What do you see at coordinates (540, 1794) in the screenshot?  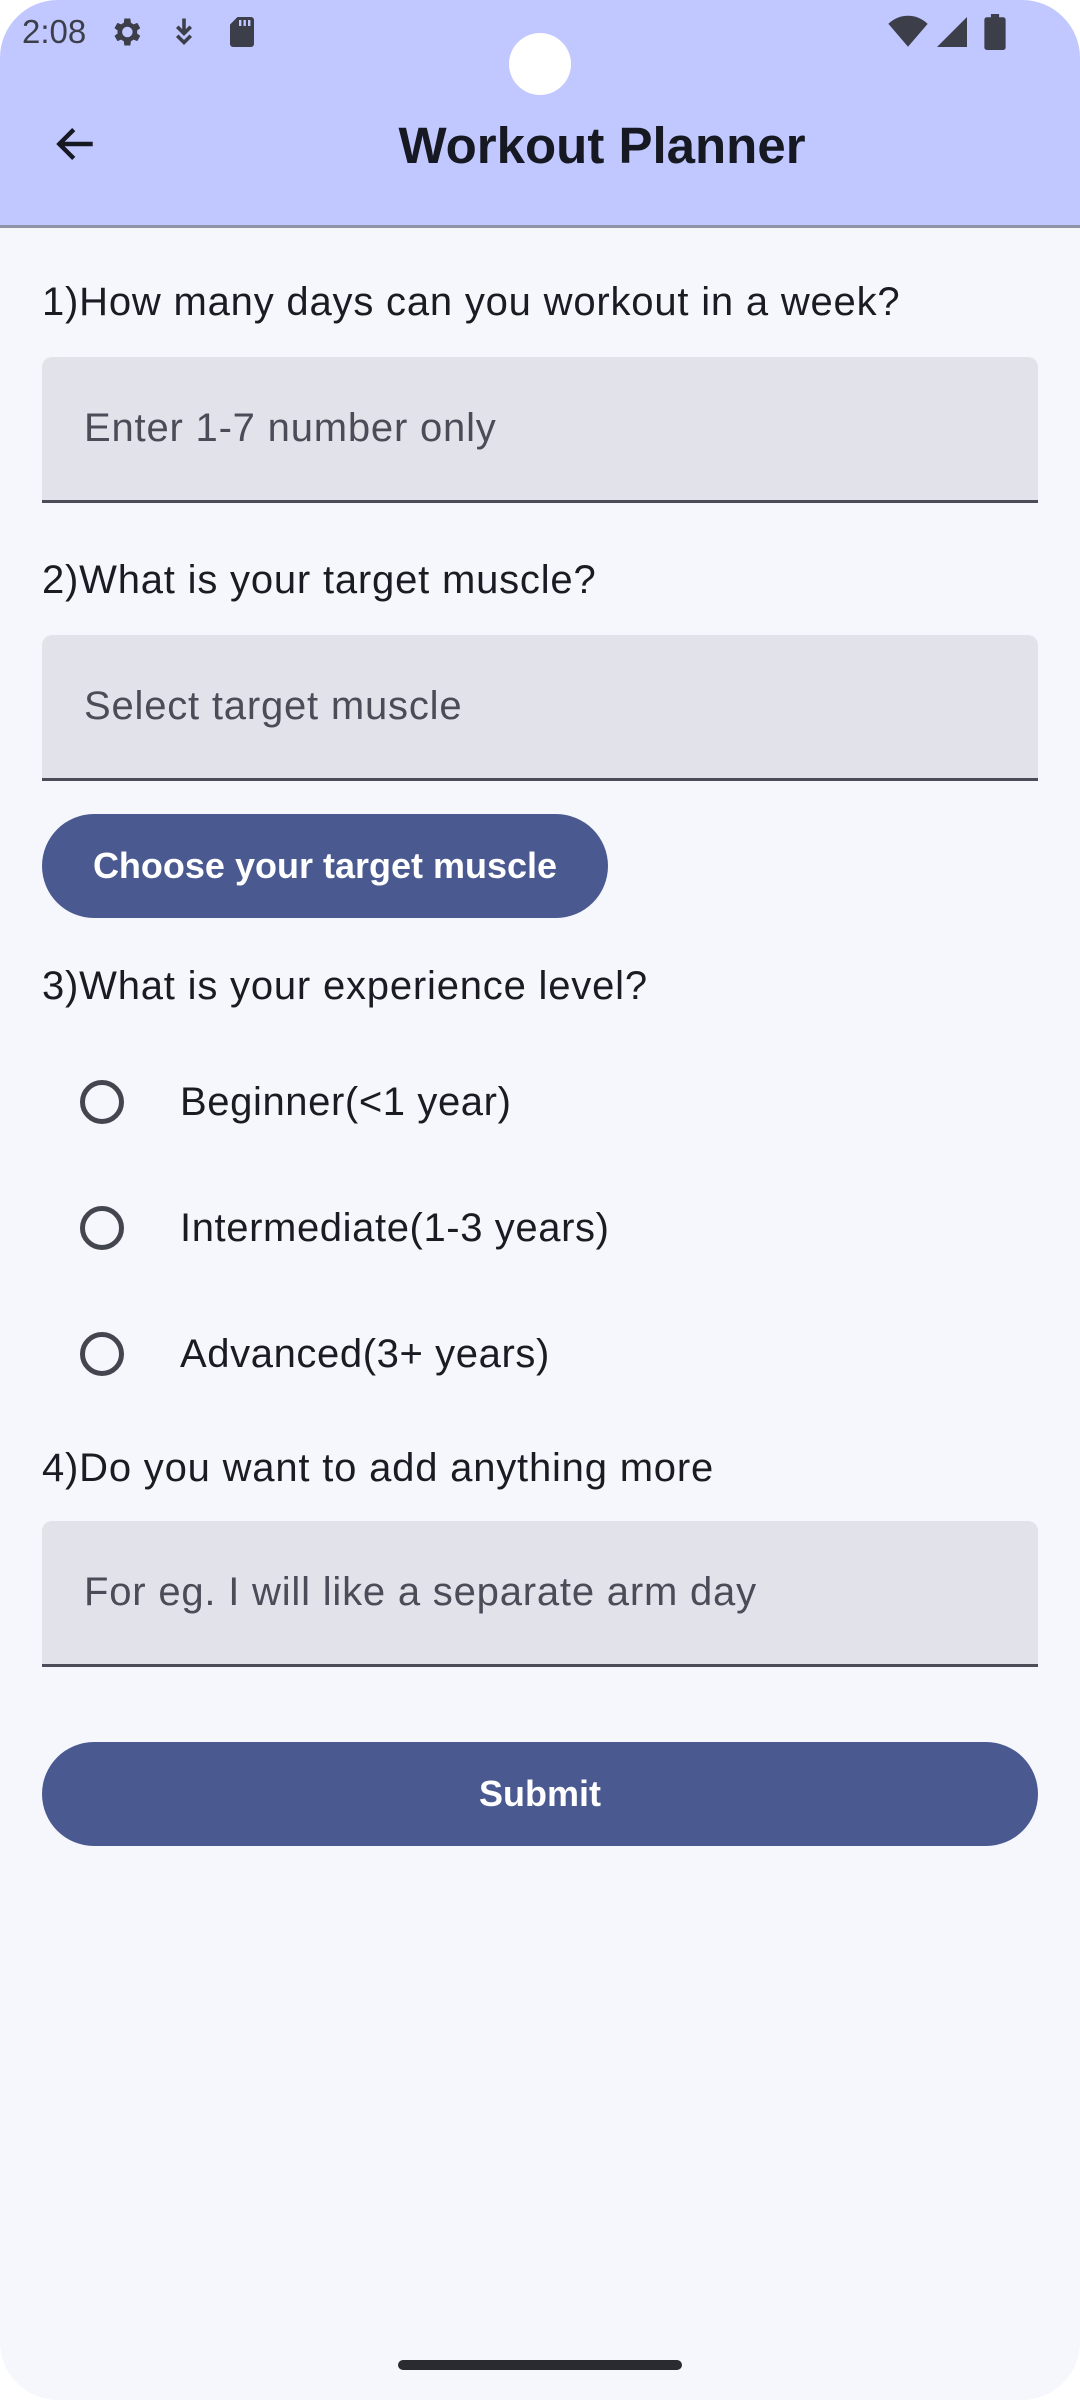 I see `submit-button: Submit` at bounding box center [540, 1794].